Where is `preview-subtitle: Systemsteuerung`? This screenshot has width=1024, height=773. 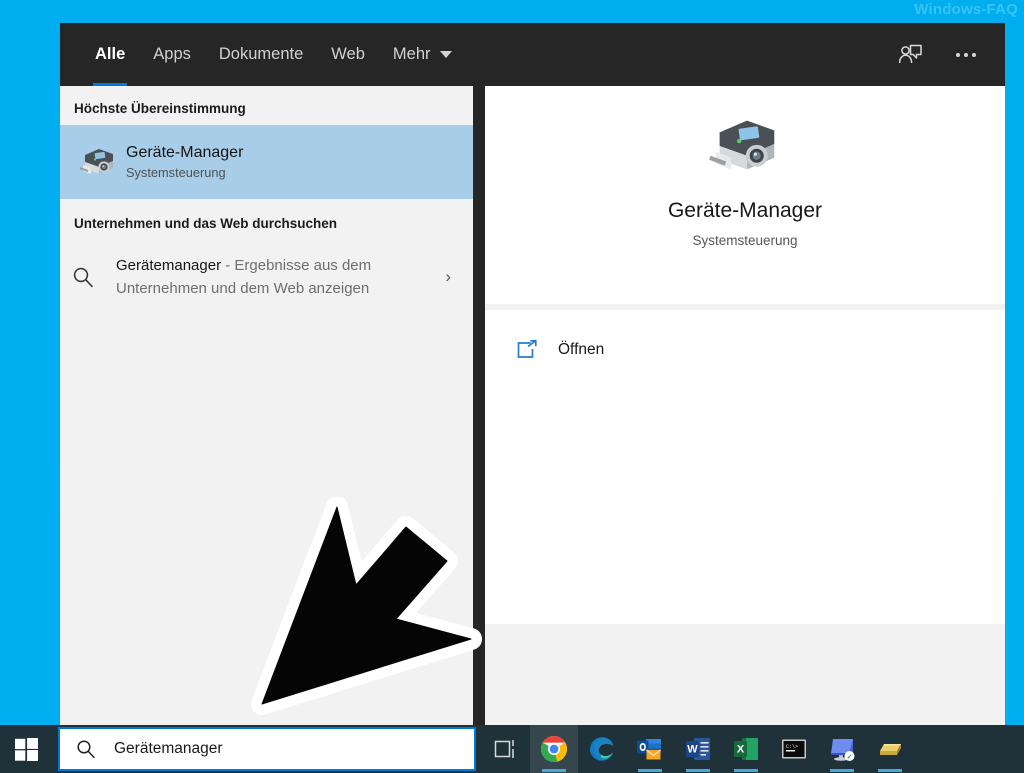 preview-subtitle: Systemsteuerung is located at coordinates (745, 240).